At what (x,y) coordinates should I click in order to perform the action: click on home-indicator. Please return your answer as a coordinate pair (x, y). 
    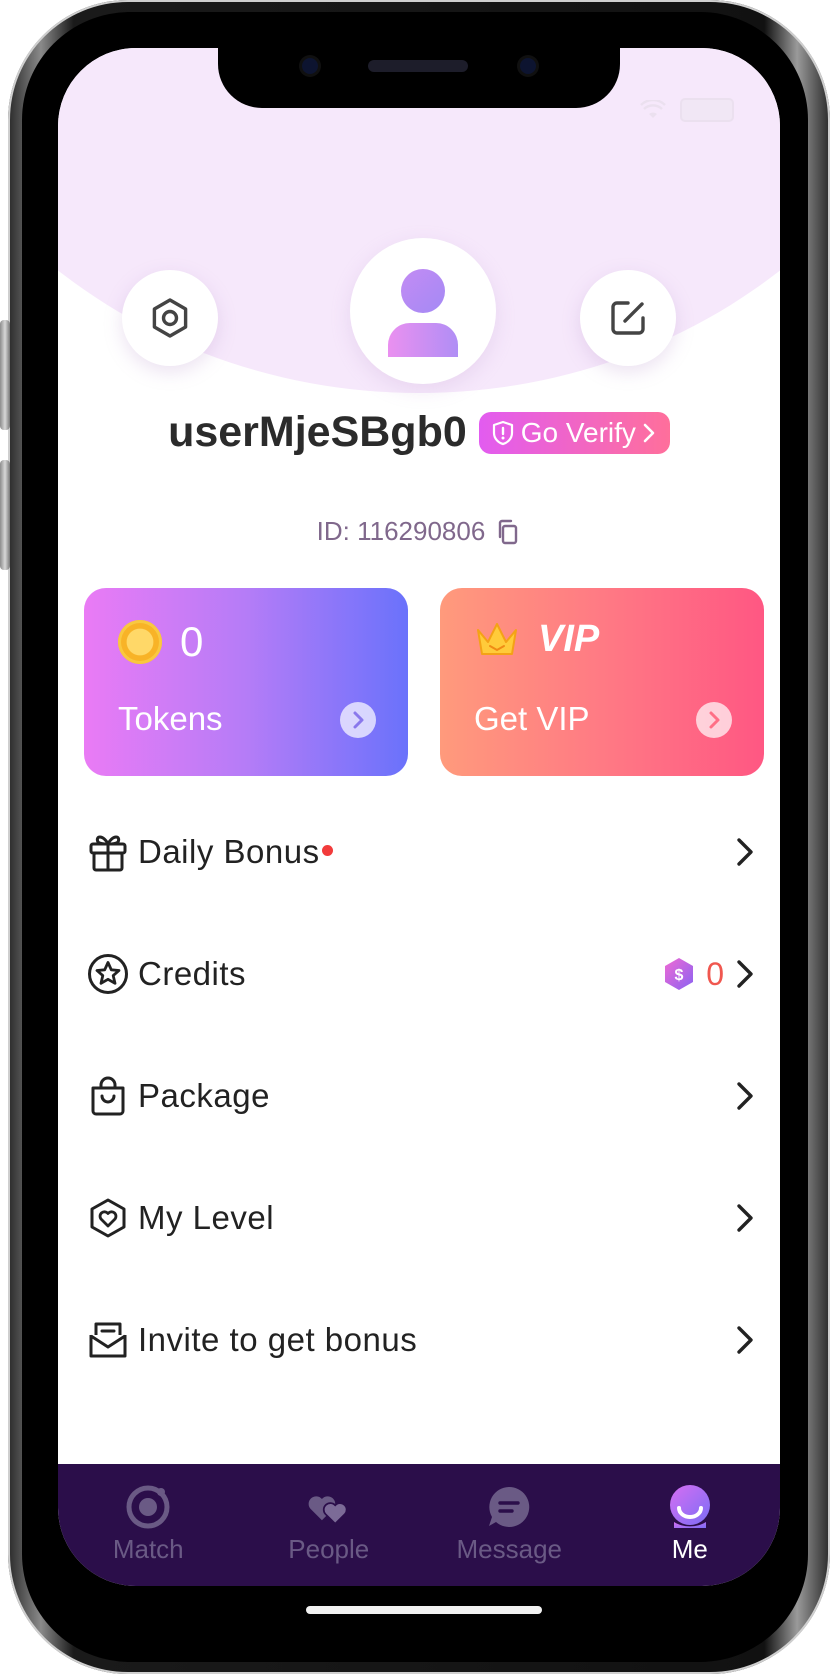
    Looking at the image, I should click on (424, 1610).